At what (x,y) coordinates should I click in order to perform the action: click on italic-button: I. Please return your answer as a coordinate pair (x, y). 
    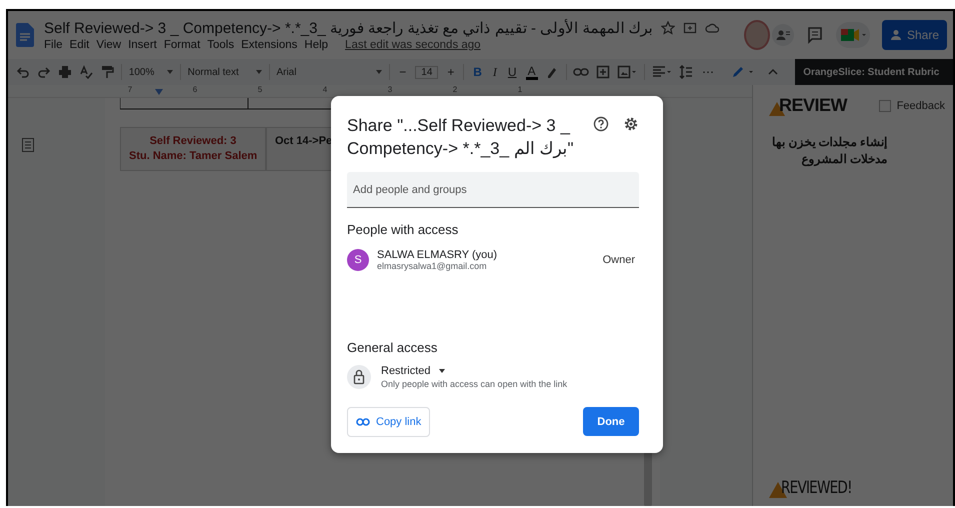
    Looking at the image, I should click on (494, 72).